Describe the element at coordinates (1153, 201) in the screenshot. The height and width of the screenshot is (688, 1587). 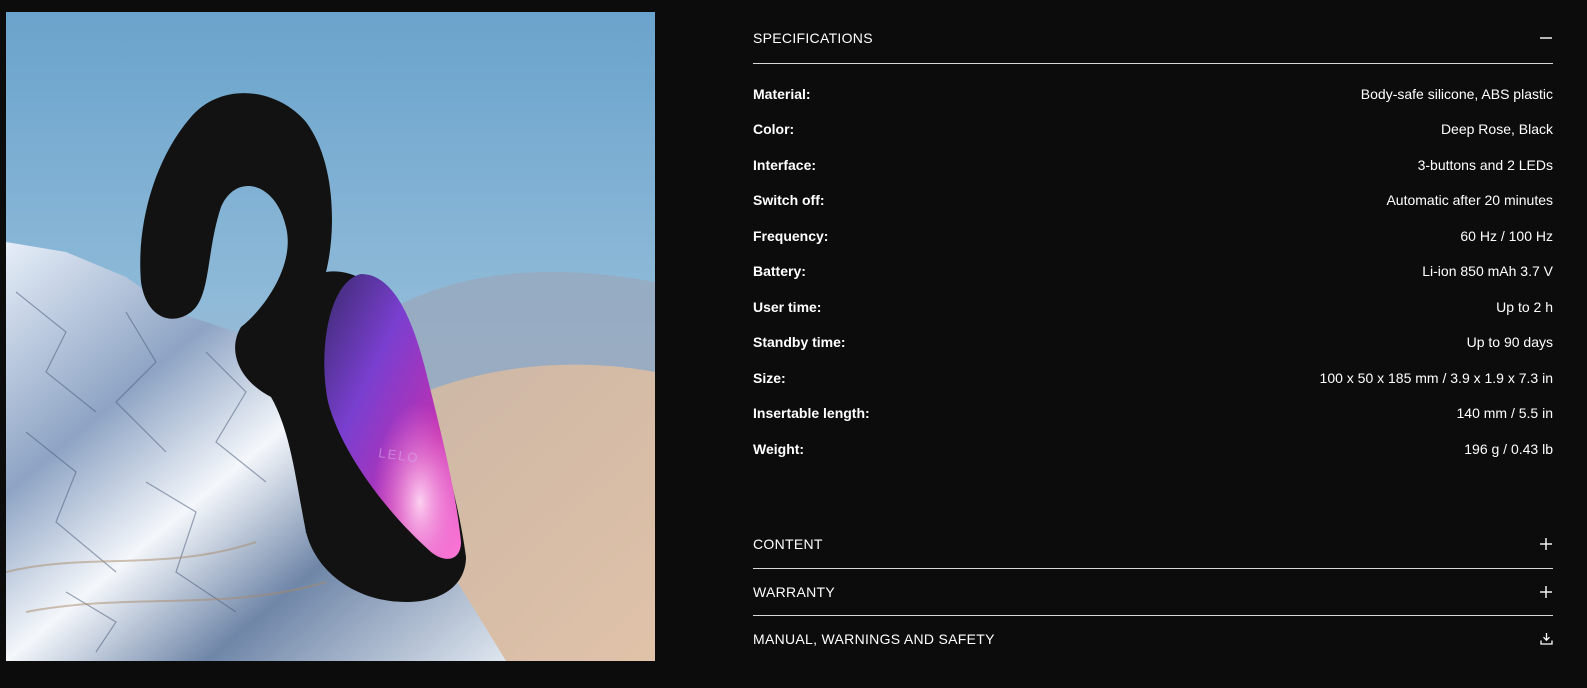
I see `spec-row-switch-off: Switch off: Automatic after 20 minutes` at that location.